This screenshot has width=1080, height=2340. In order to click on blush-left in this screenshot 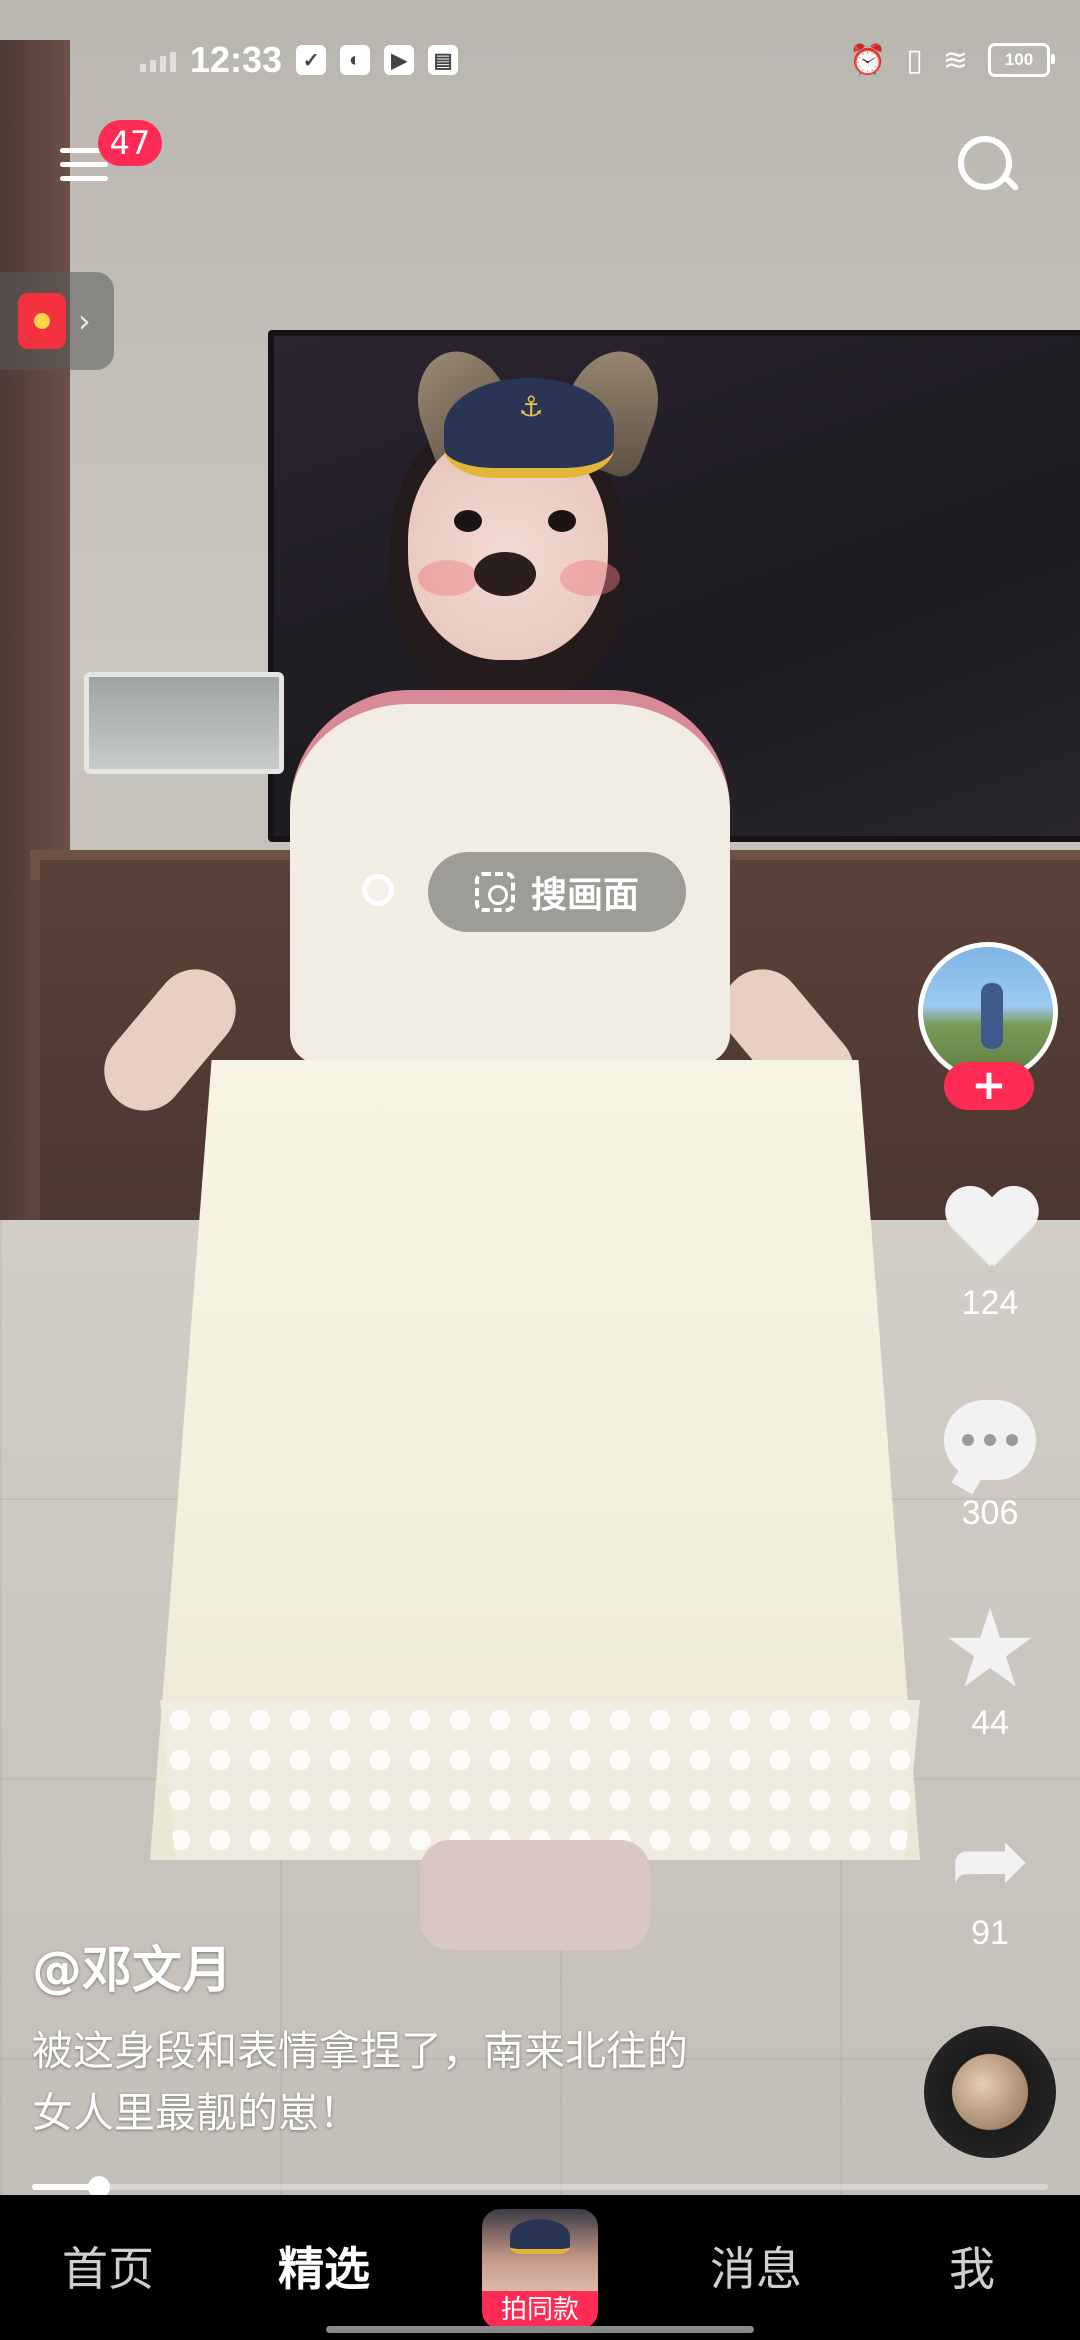, I will do `click(448, 578)`.